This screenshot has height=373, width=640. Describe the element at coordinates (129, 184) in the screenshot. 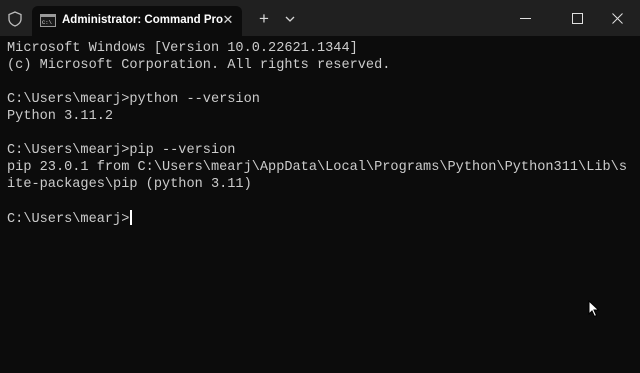

I see `terminal-line: ite-packages\pip (python 3.11)` at that location.